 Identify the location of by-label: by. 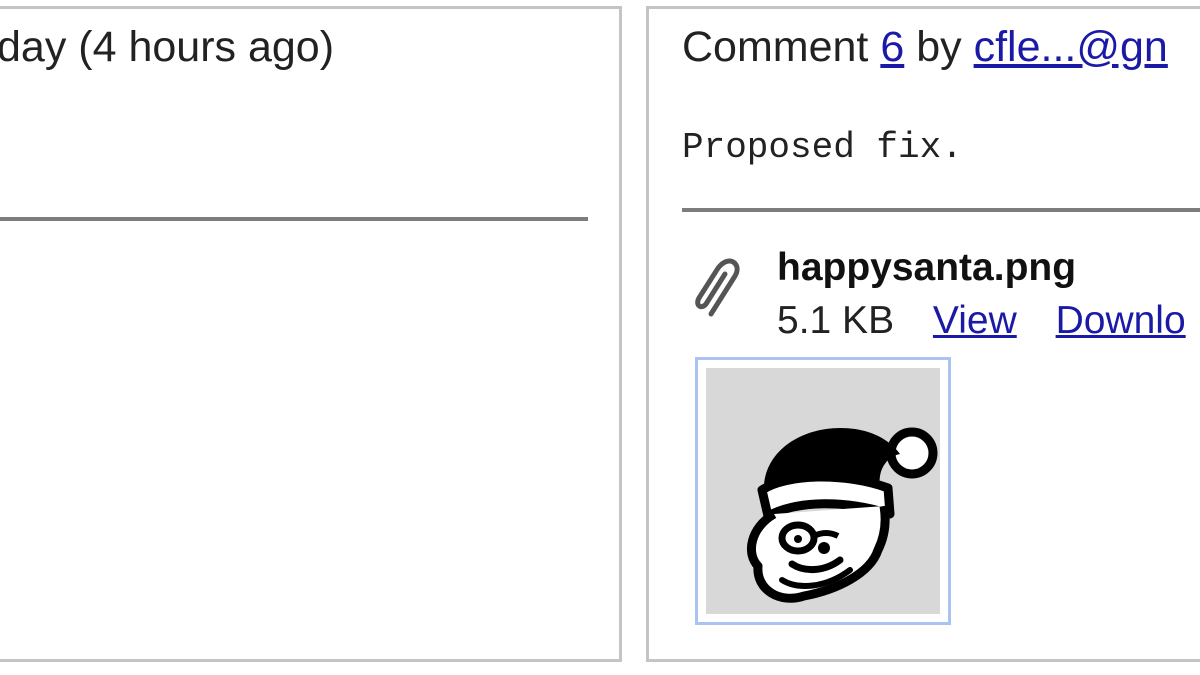
(939, 47).